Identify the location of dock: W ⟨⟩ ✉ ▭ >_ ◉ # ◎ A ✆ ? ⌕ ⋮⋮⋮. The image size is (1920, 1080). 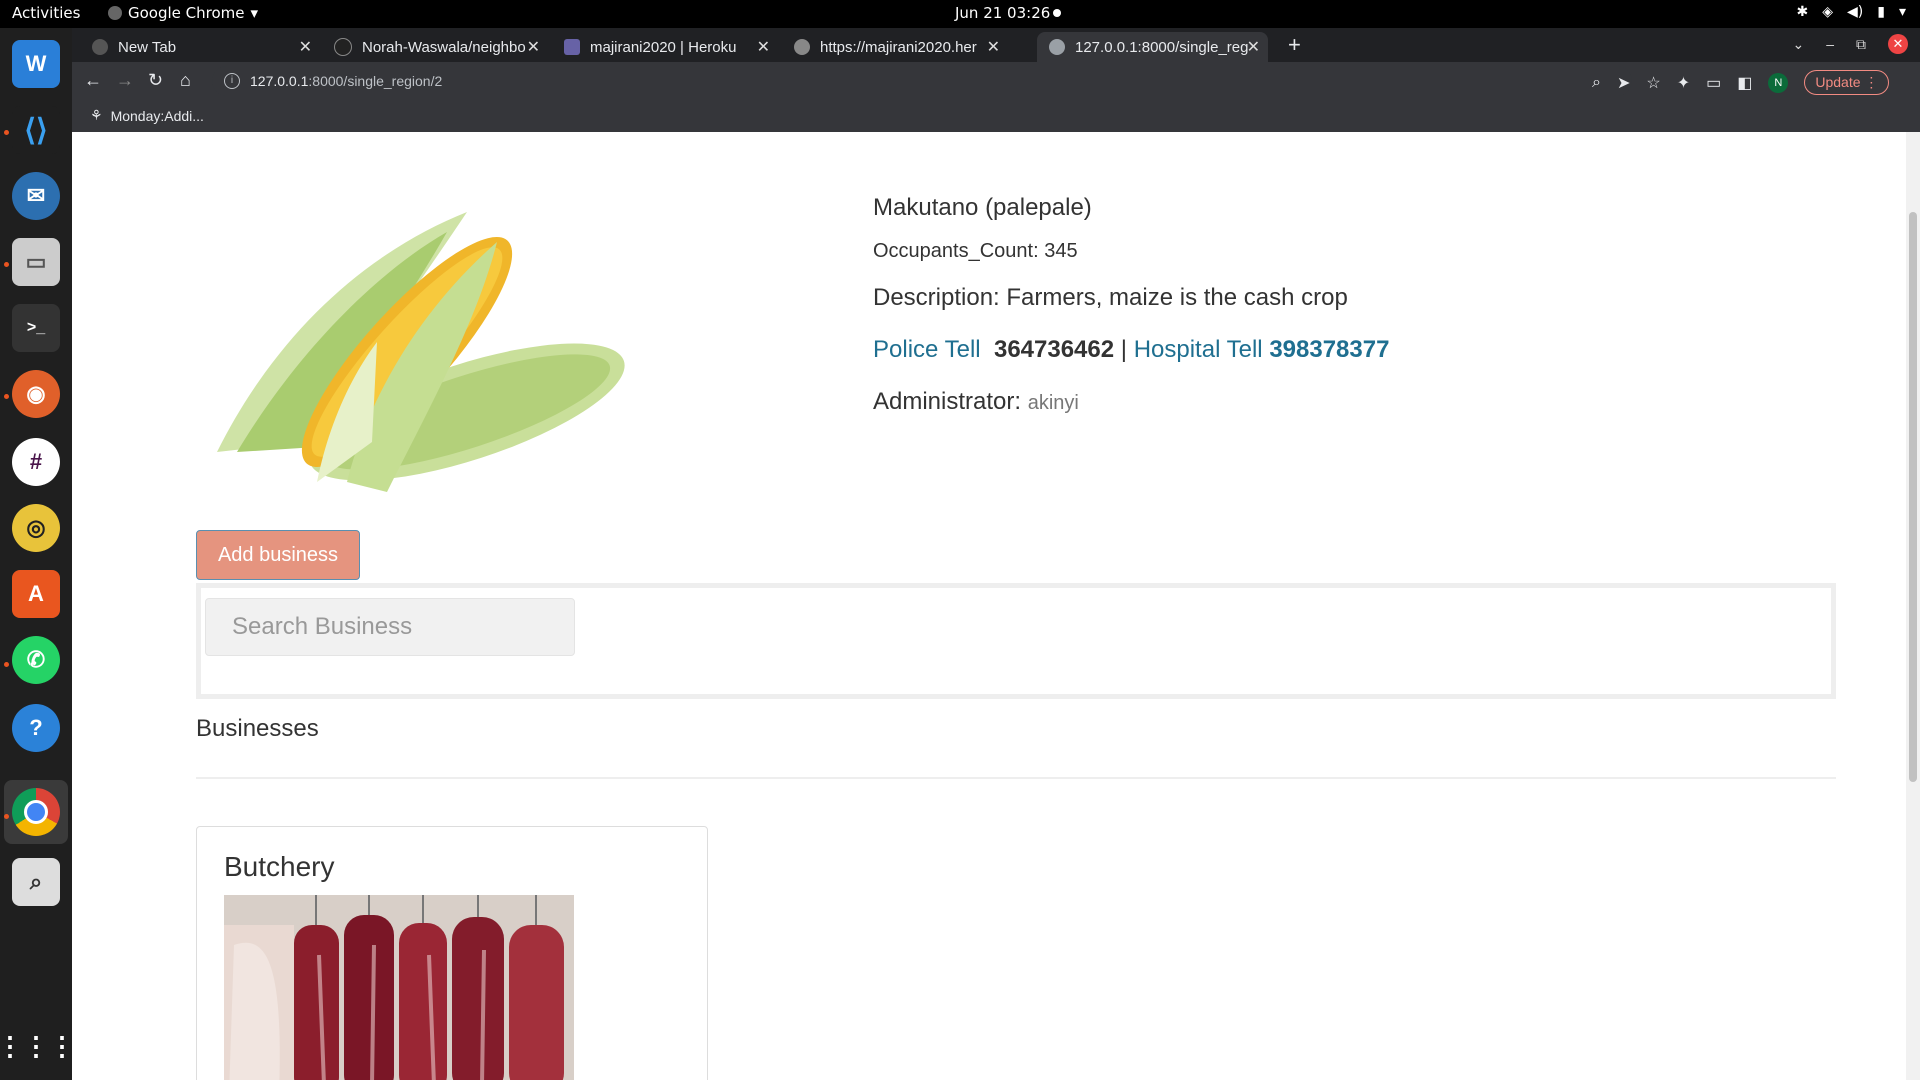
(37, 554).